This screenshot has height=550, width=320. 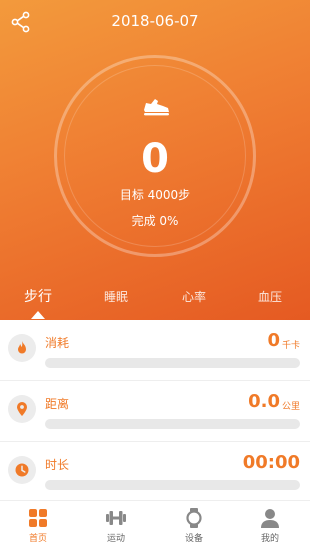 I want to click on user-icon, so click(x=270, y=518).